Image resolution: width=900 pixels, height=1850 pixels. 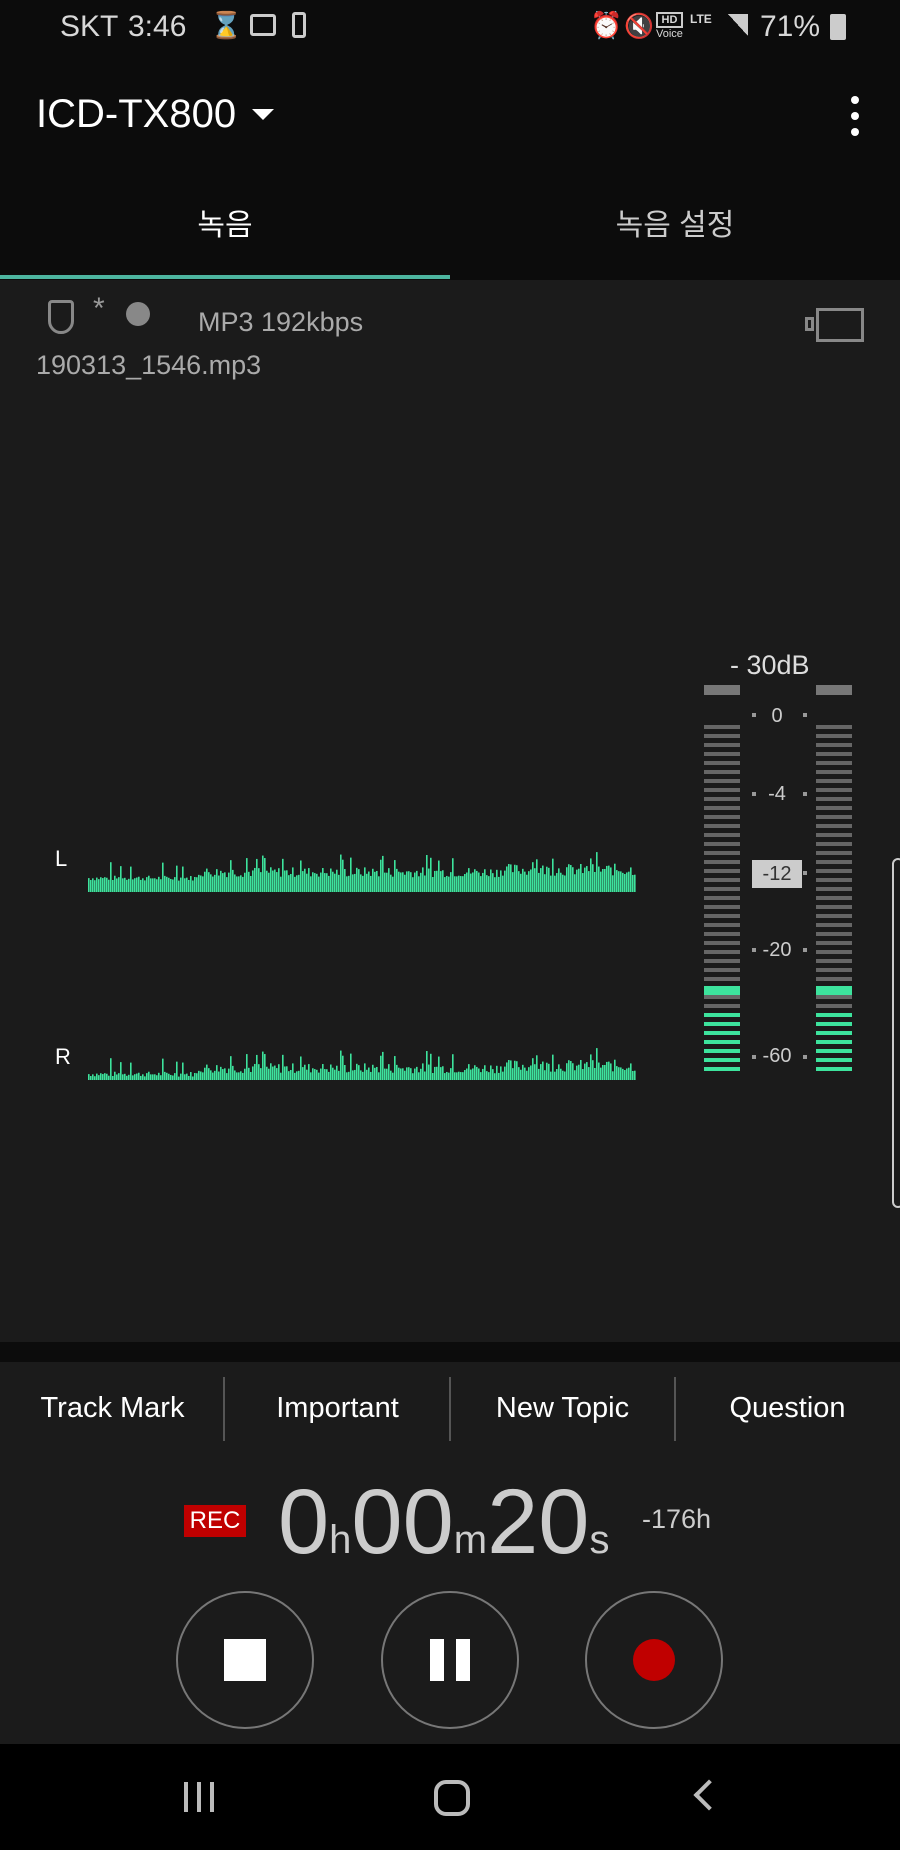 What do you see at coordinates (562, 1408) in the screenshot?
I see `new-topic-button: New Topic` at bounding box center [562, 1408].